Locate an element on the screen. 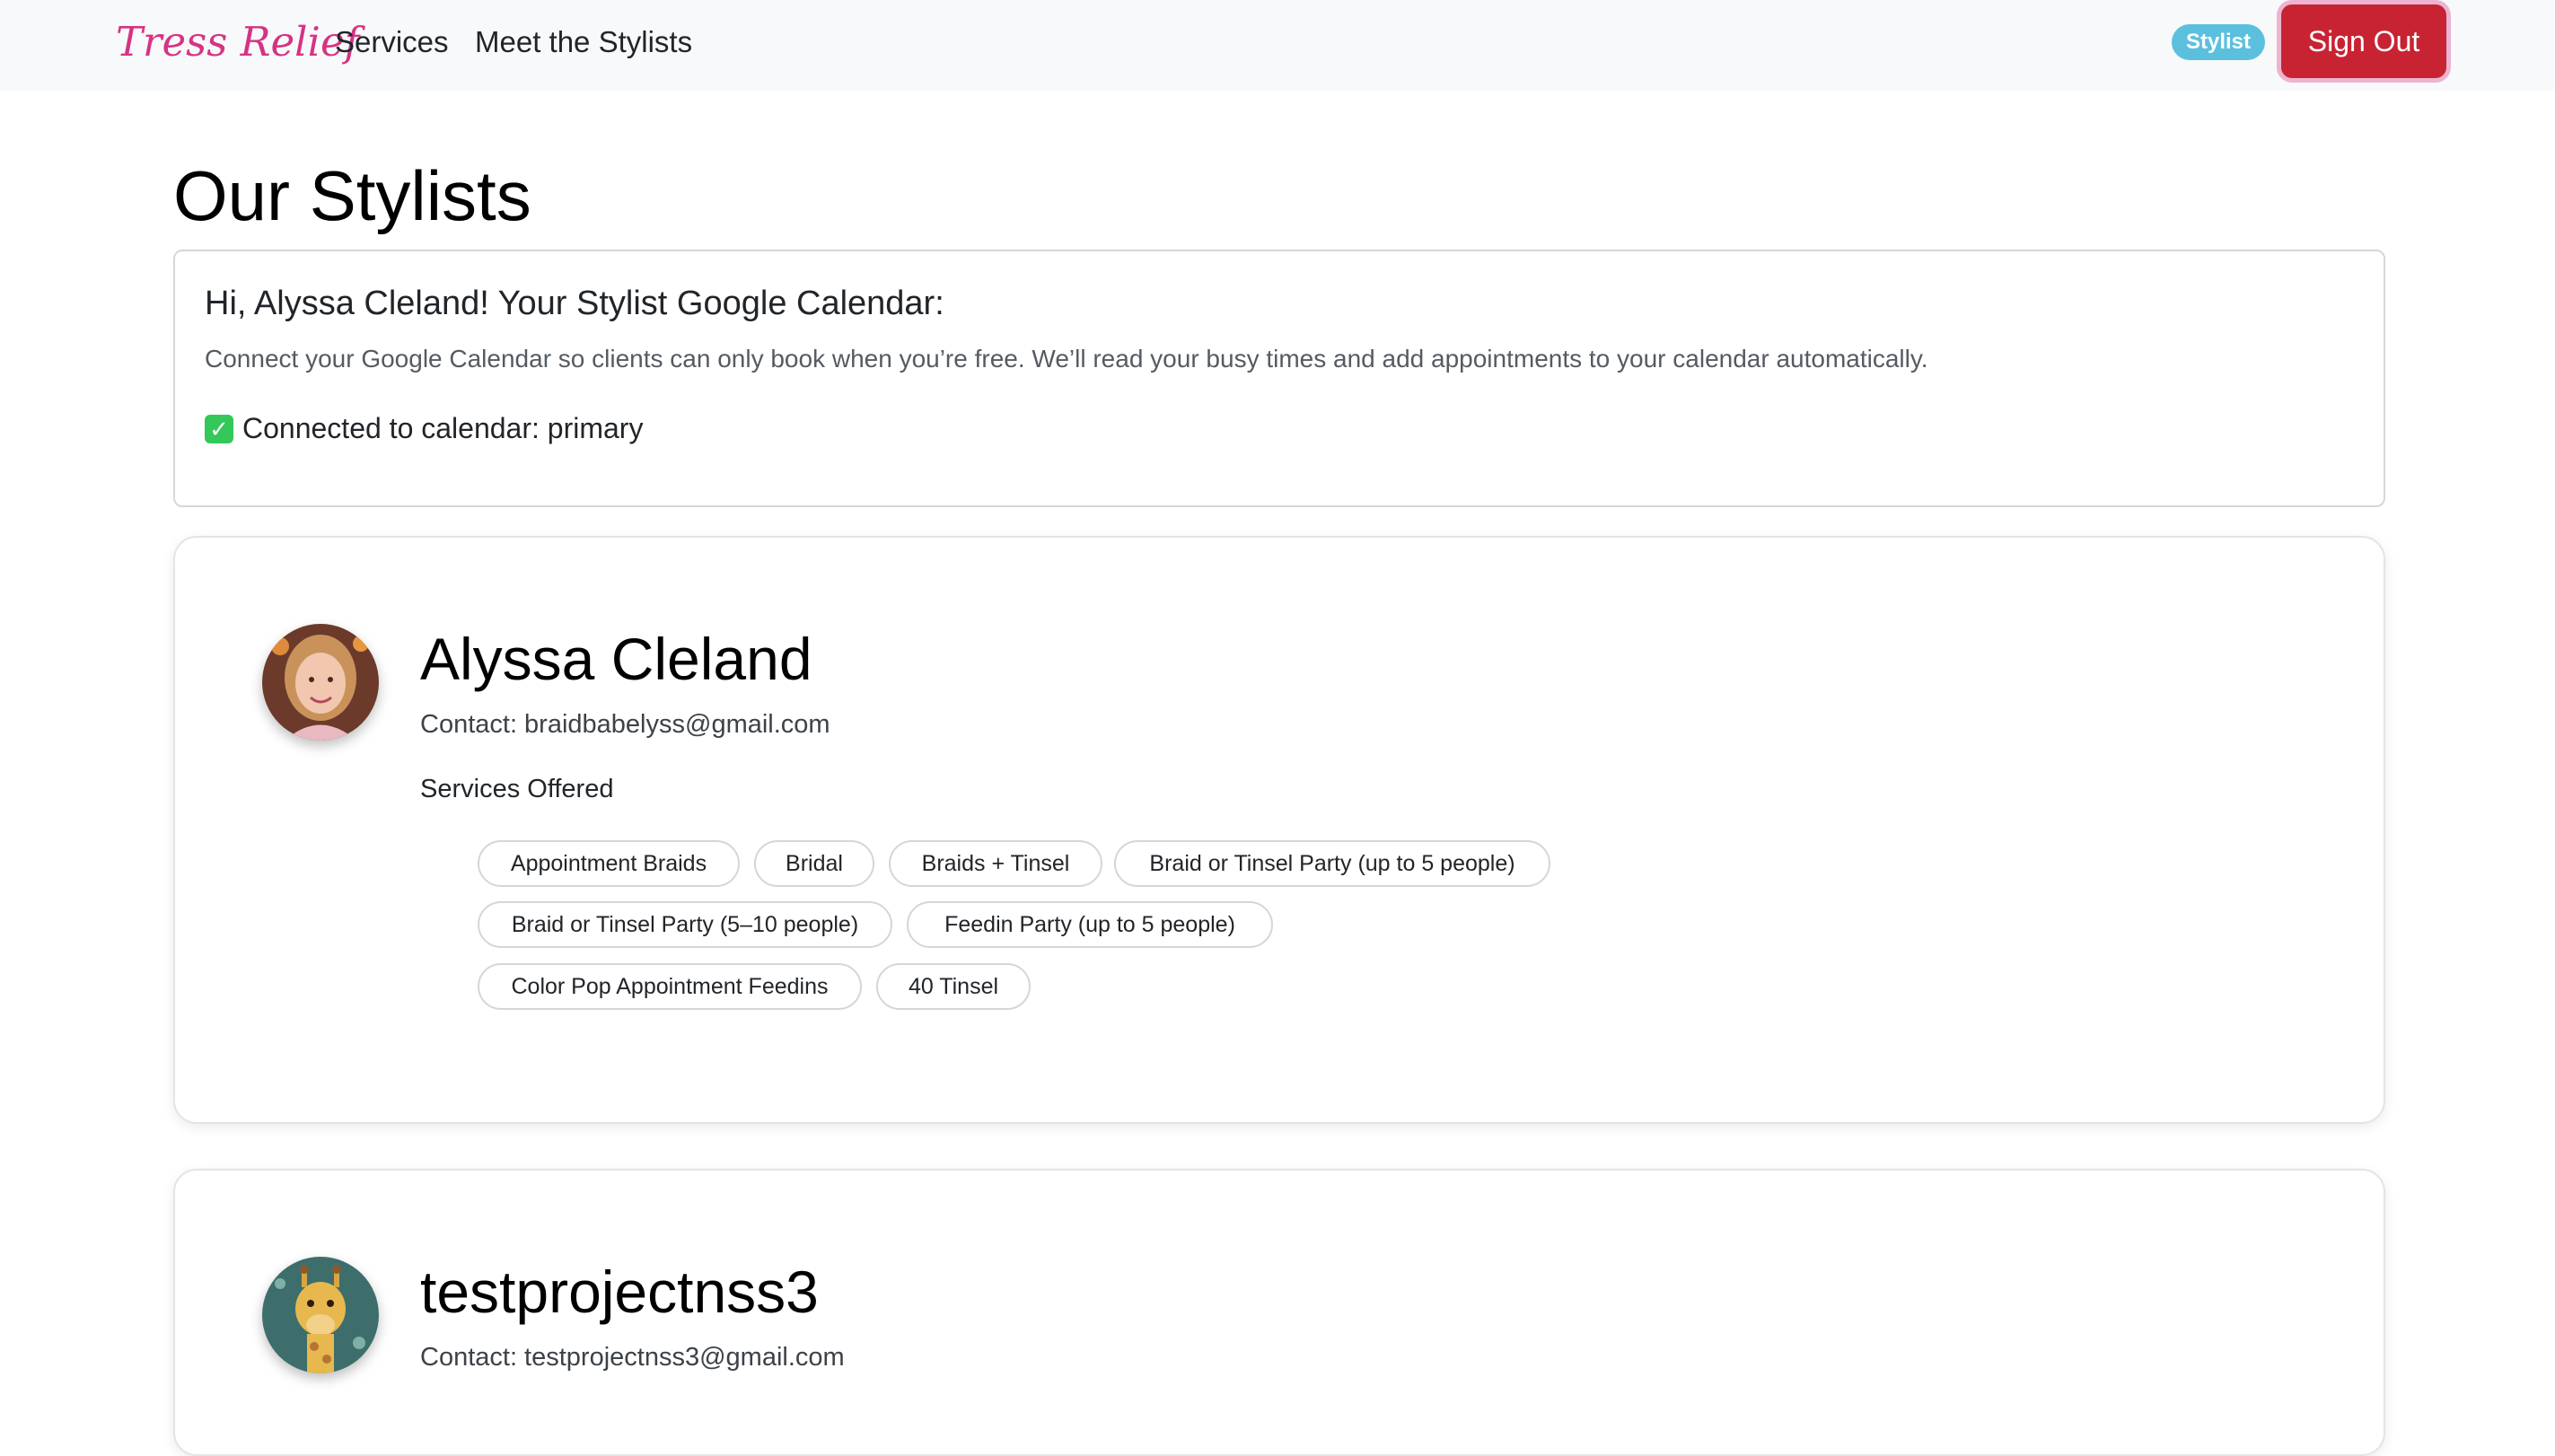  role-badge: Stylist is located at coordinates (2219, 42).